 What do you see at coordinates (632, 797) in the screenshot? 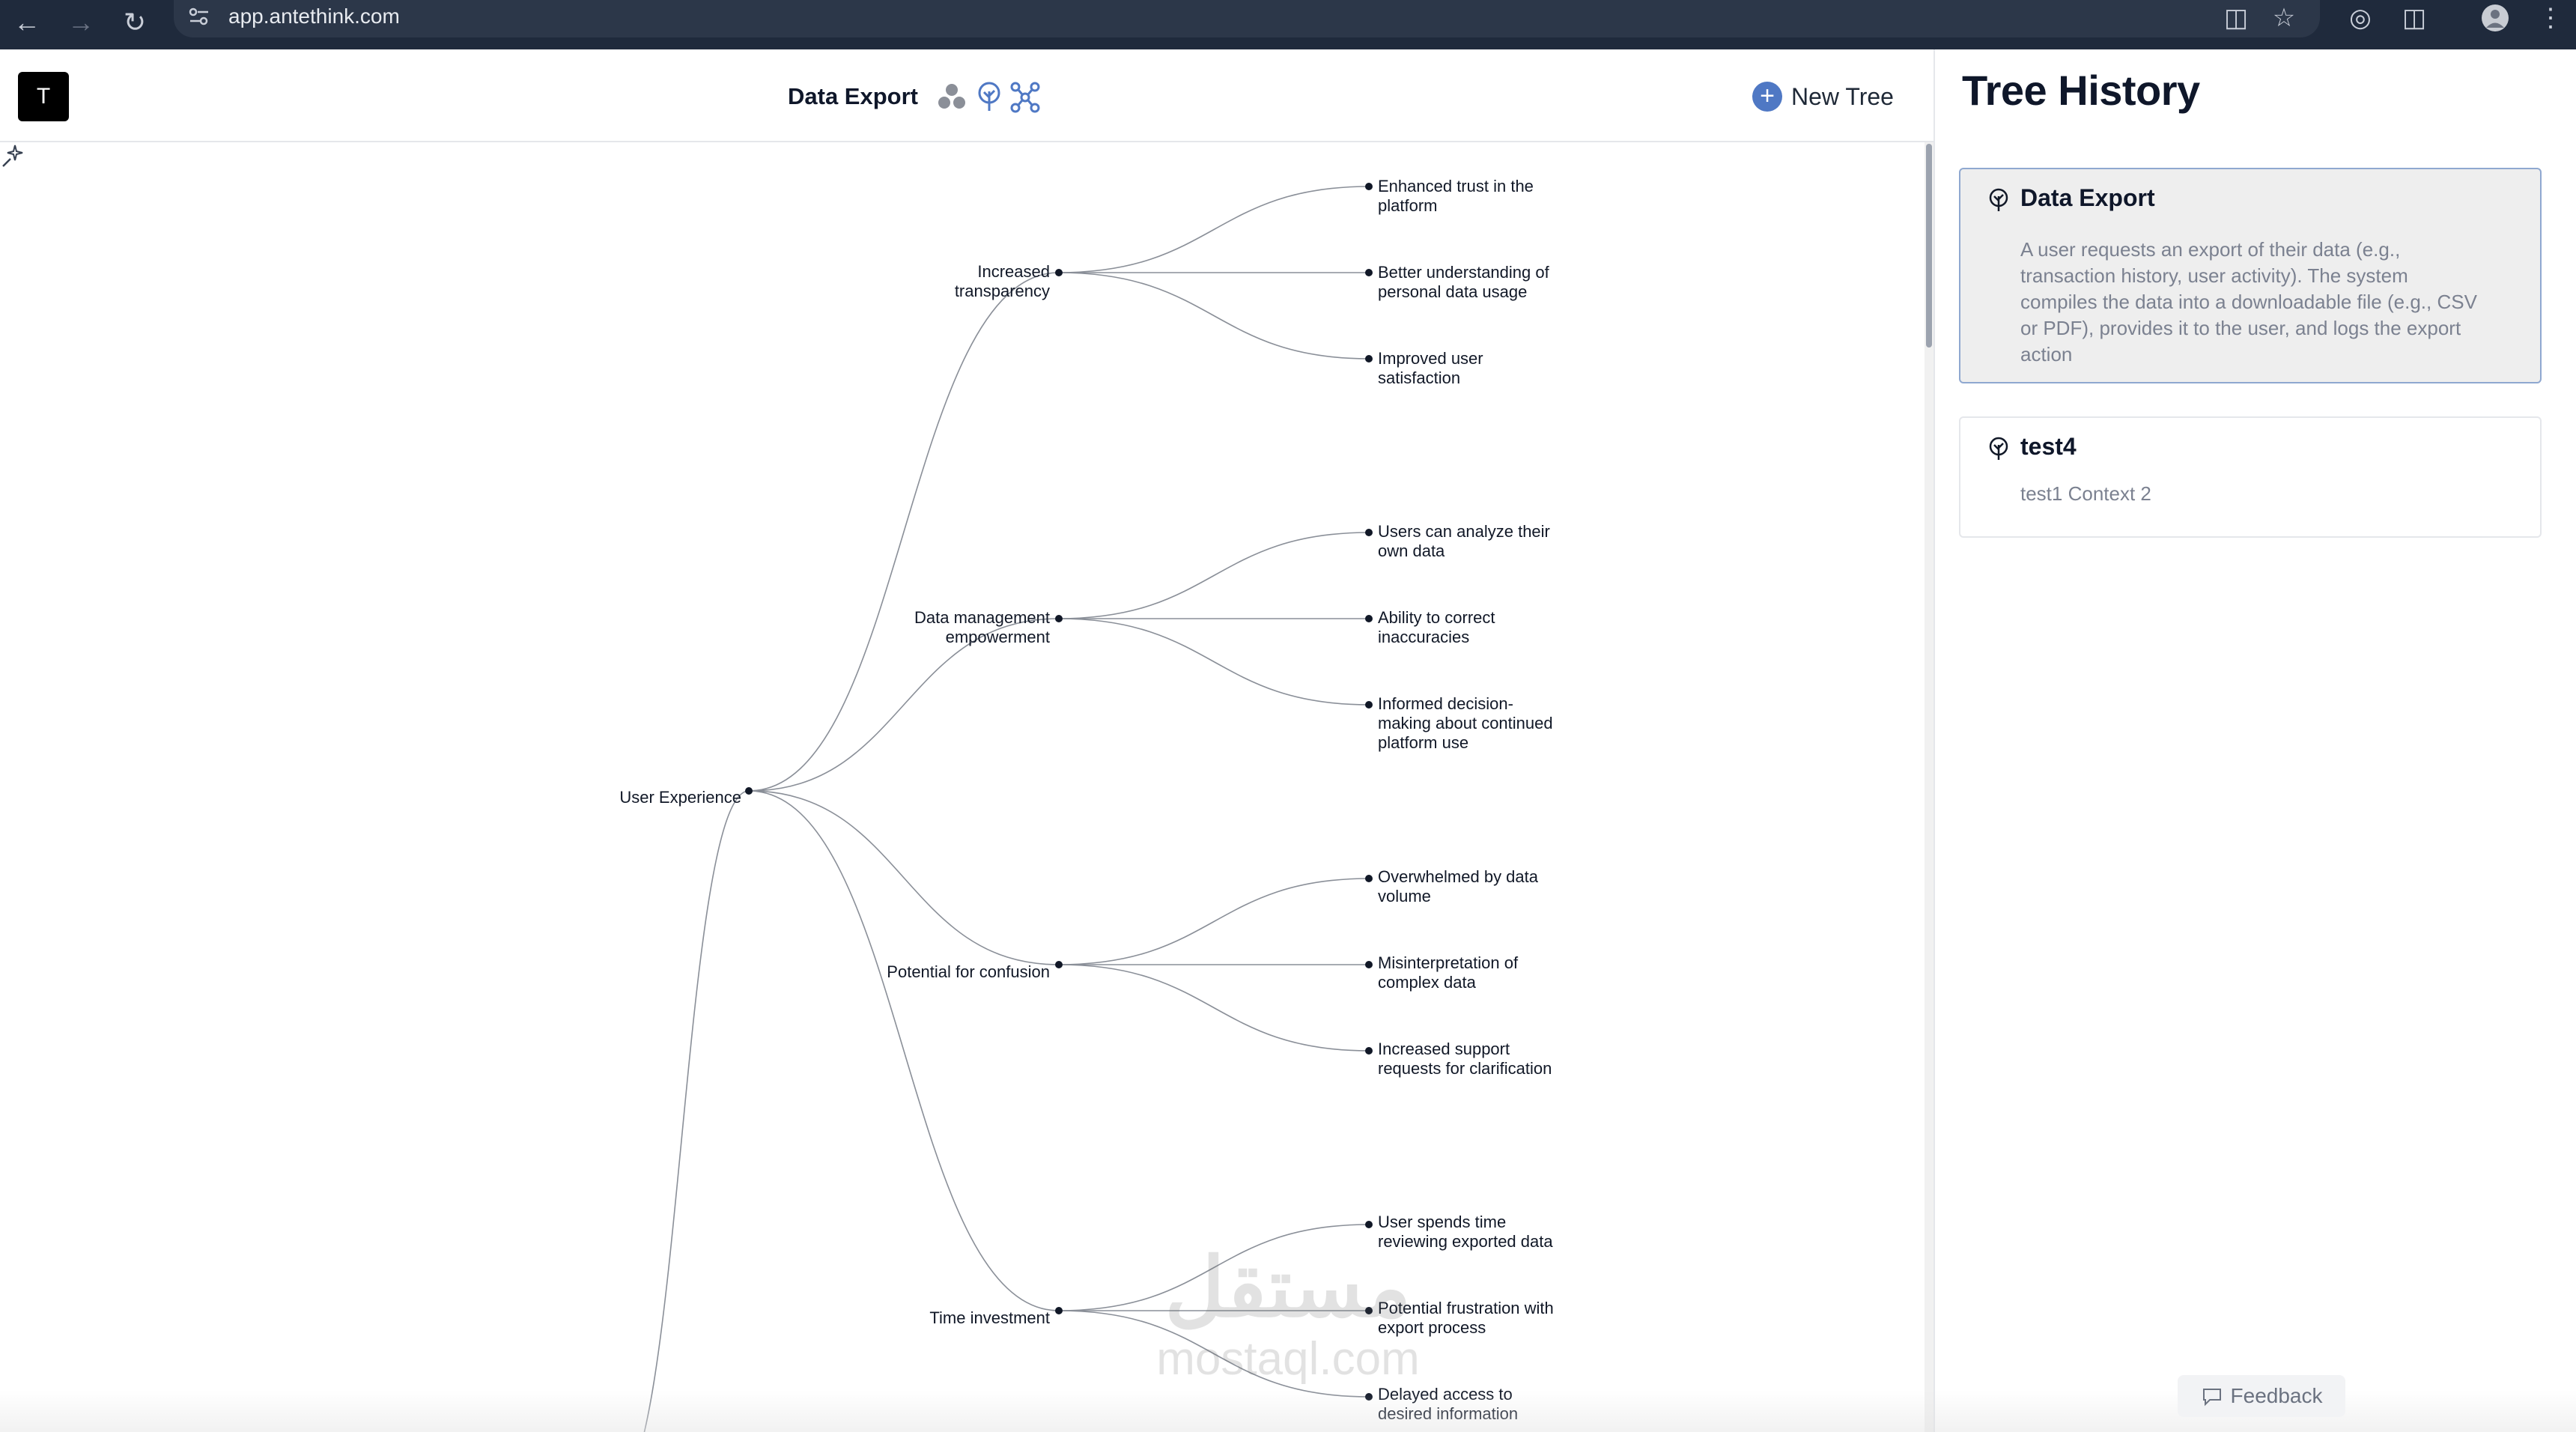
I see `root-node-label: User Experience` at bounding box center [632, 797].